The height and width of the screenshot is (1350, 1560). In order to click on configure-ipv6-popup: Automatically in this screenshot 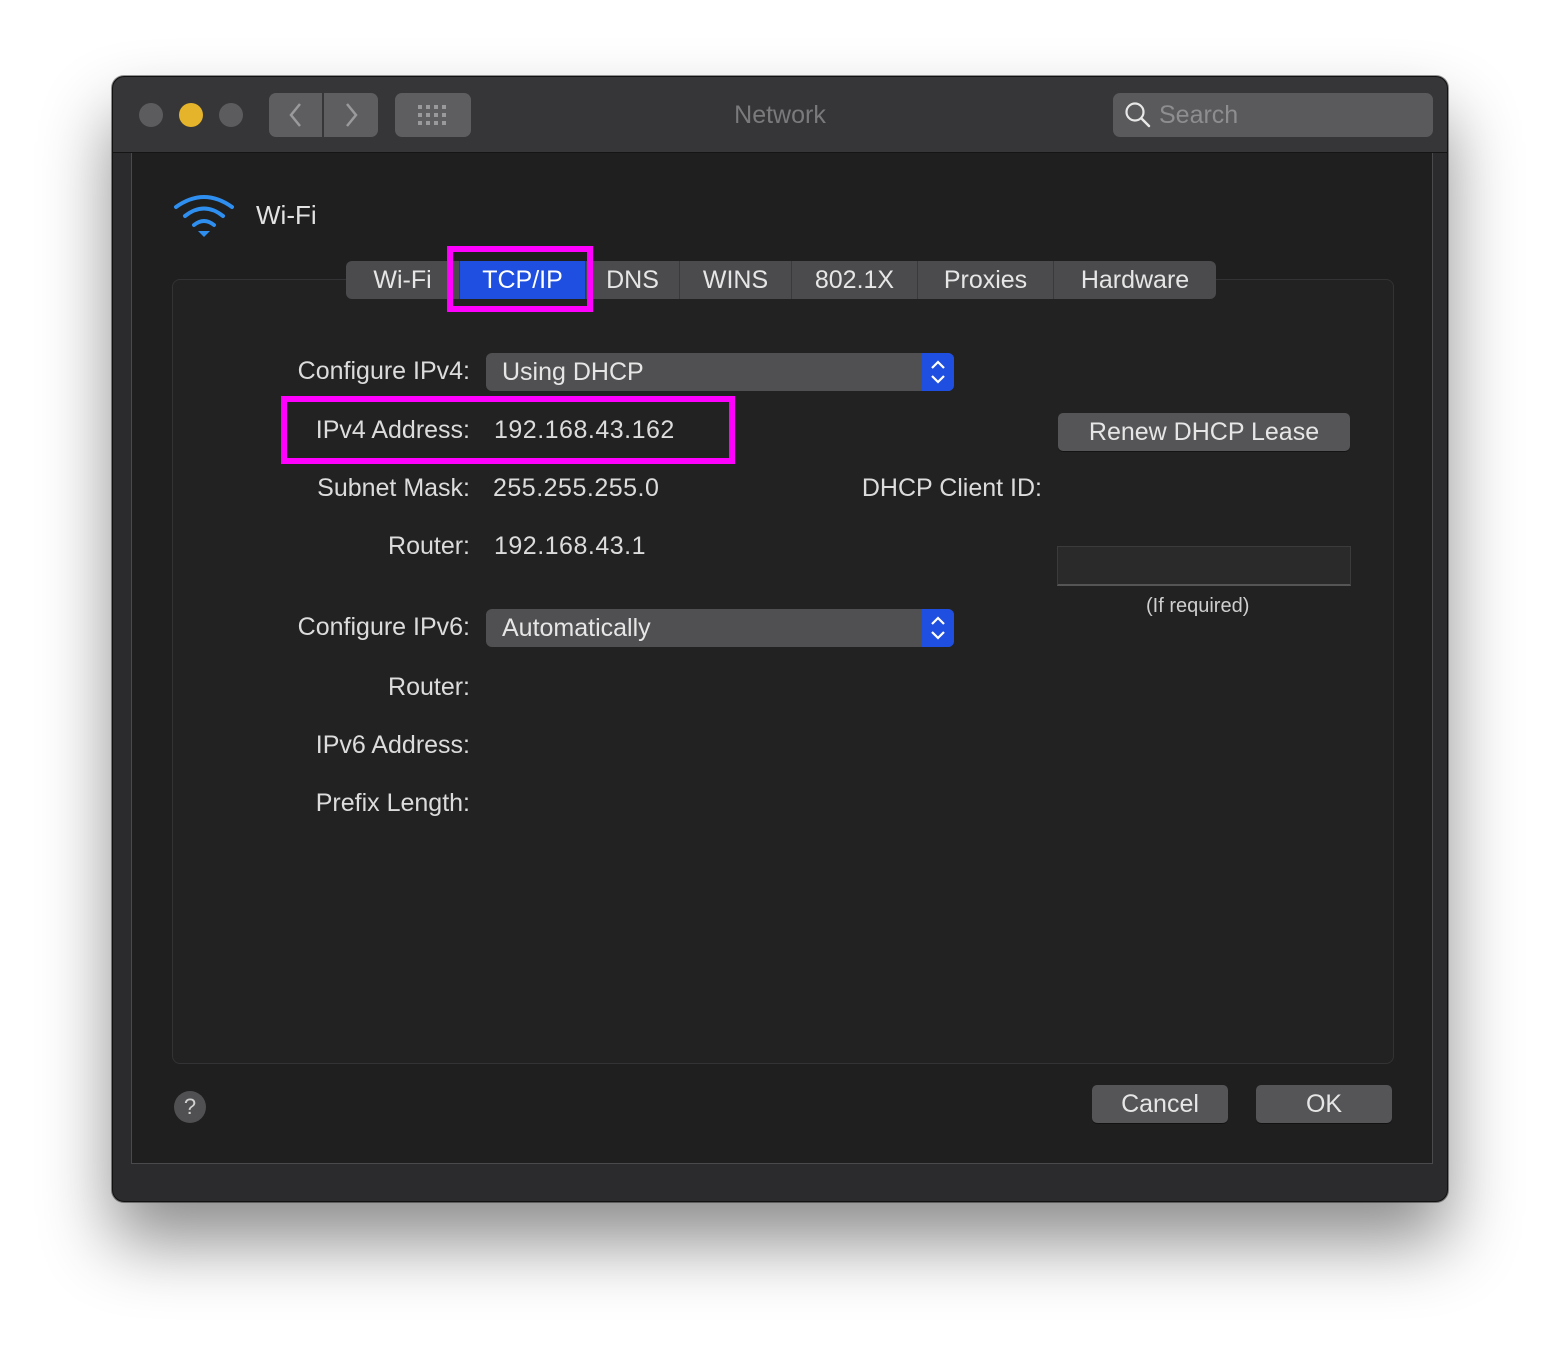, I will do `click(720, 628)`.